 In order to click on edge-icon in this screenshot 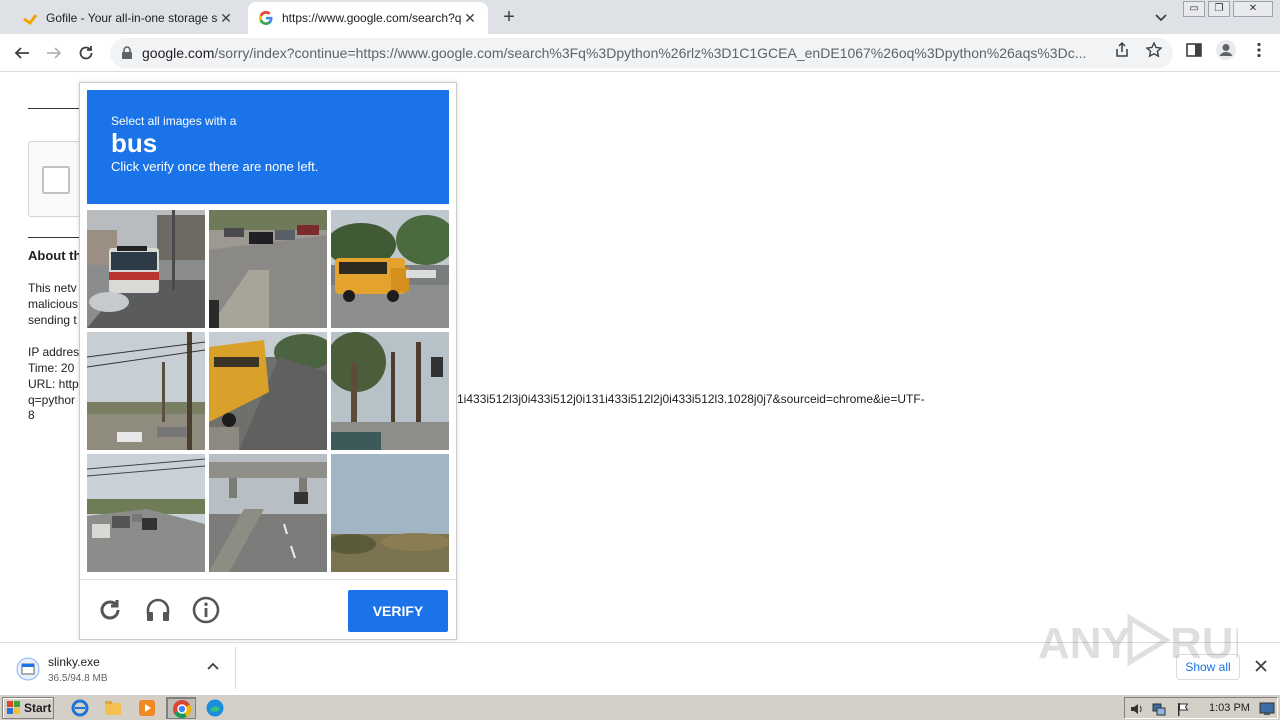, I will do `click(215, 708)`.